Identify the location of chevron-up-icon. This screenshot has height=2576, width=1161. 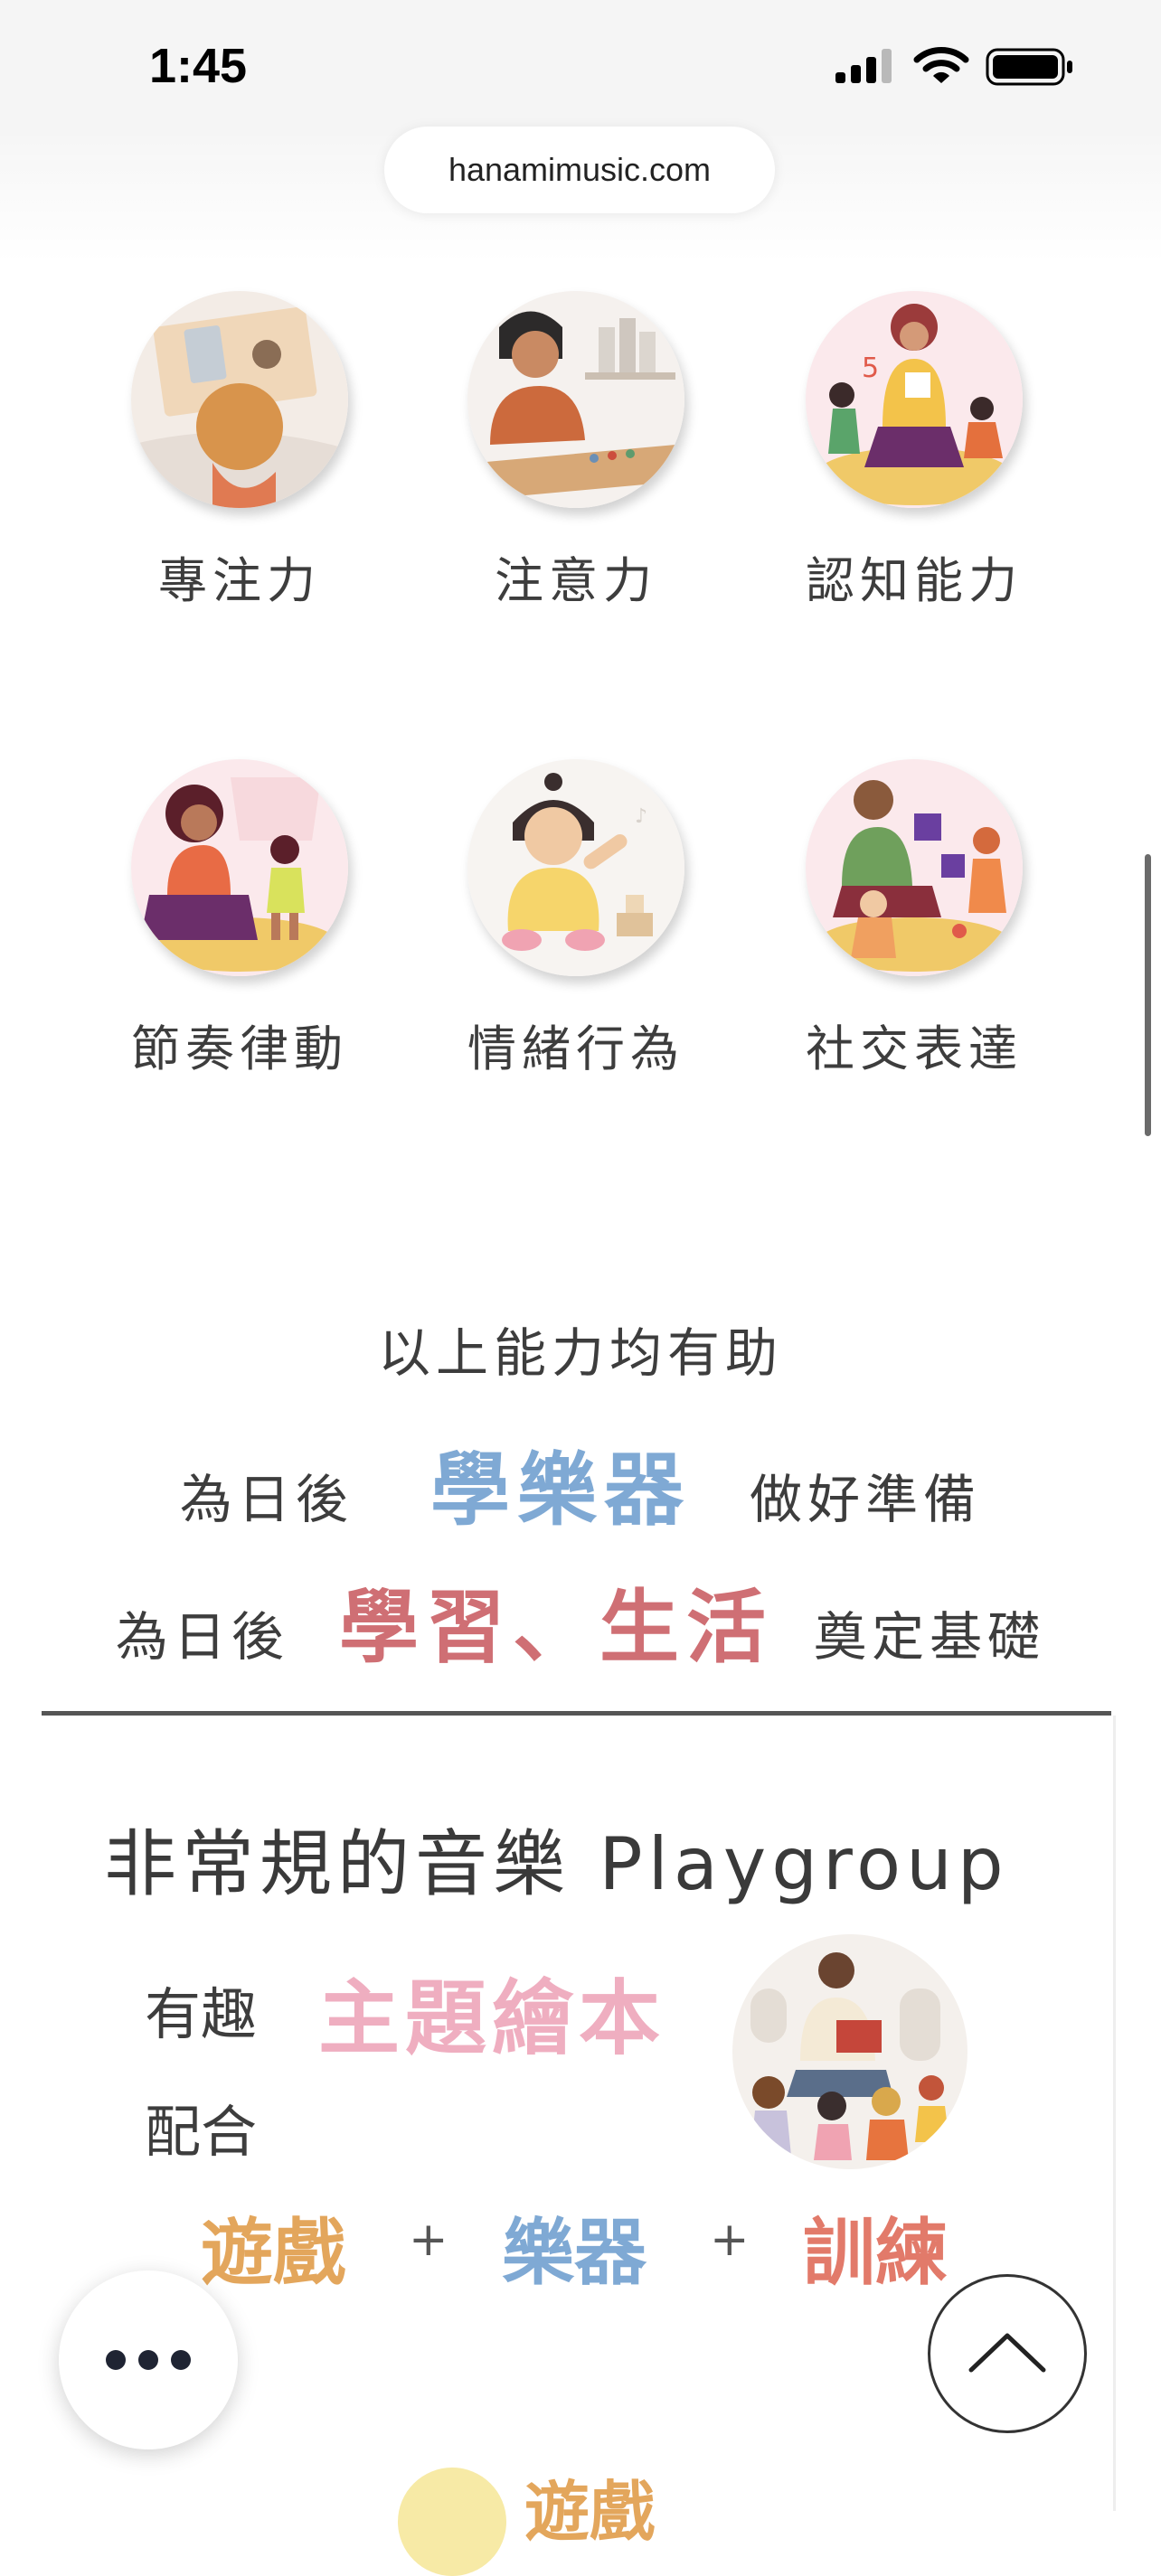
(1007, 2353).